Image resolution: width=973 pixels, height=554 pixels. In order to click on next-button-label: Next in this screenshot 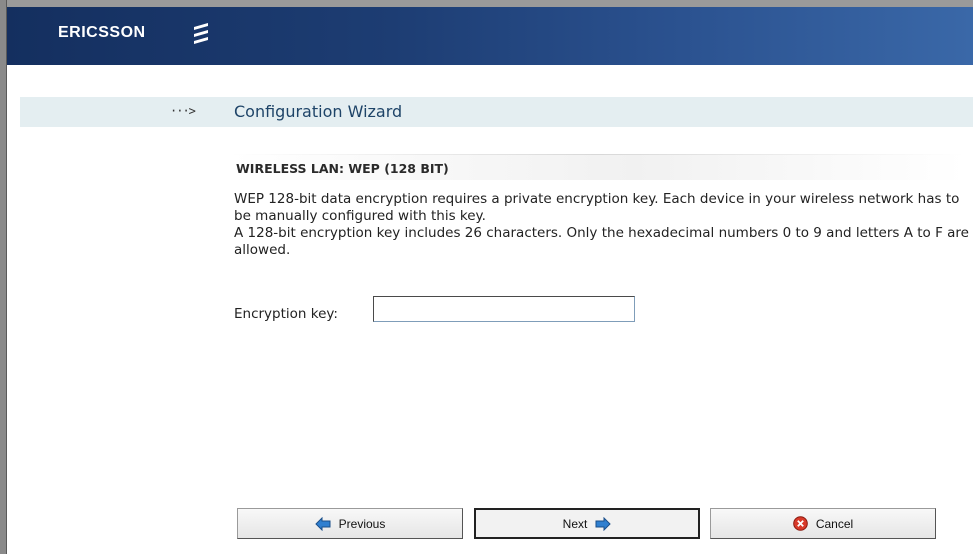, I will do `click(575, 523)`.